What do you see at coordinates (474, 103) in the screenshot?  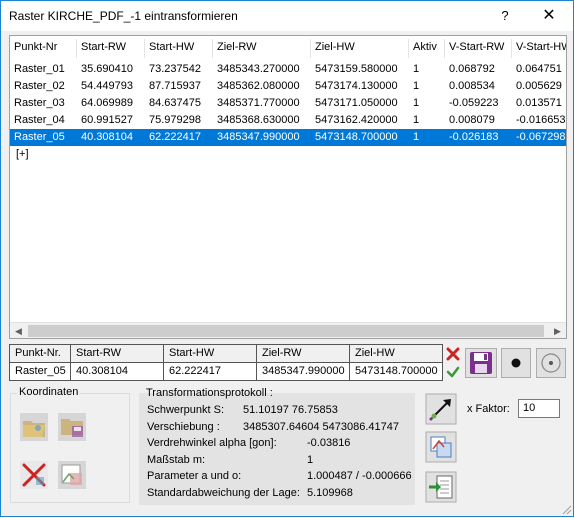 I see `cell-v-start-rw: -0.059223` at bounding box center [474, 103].